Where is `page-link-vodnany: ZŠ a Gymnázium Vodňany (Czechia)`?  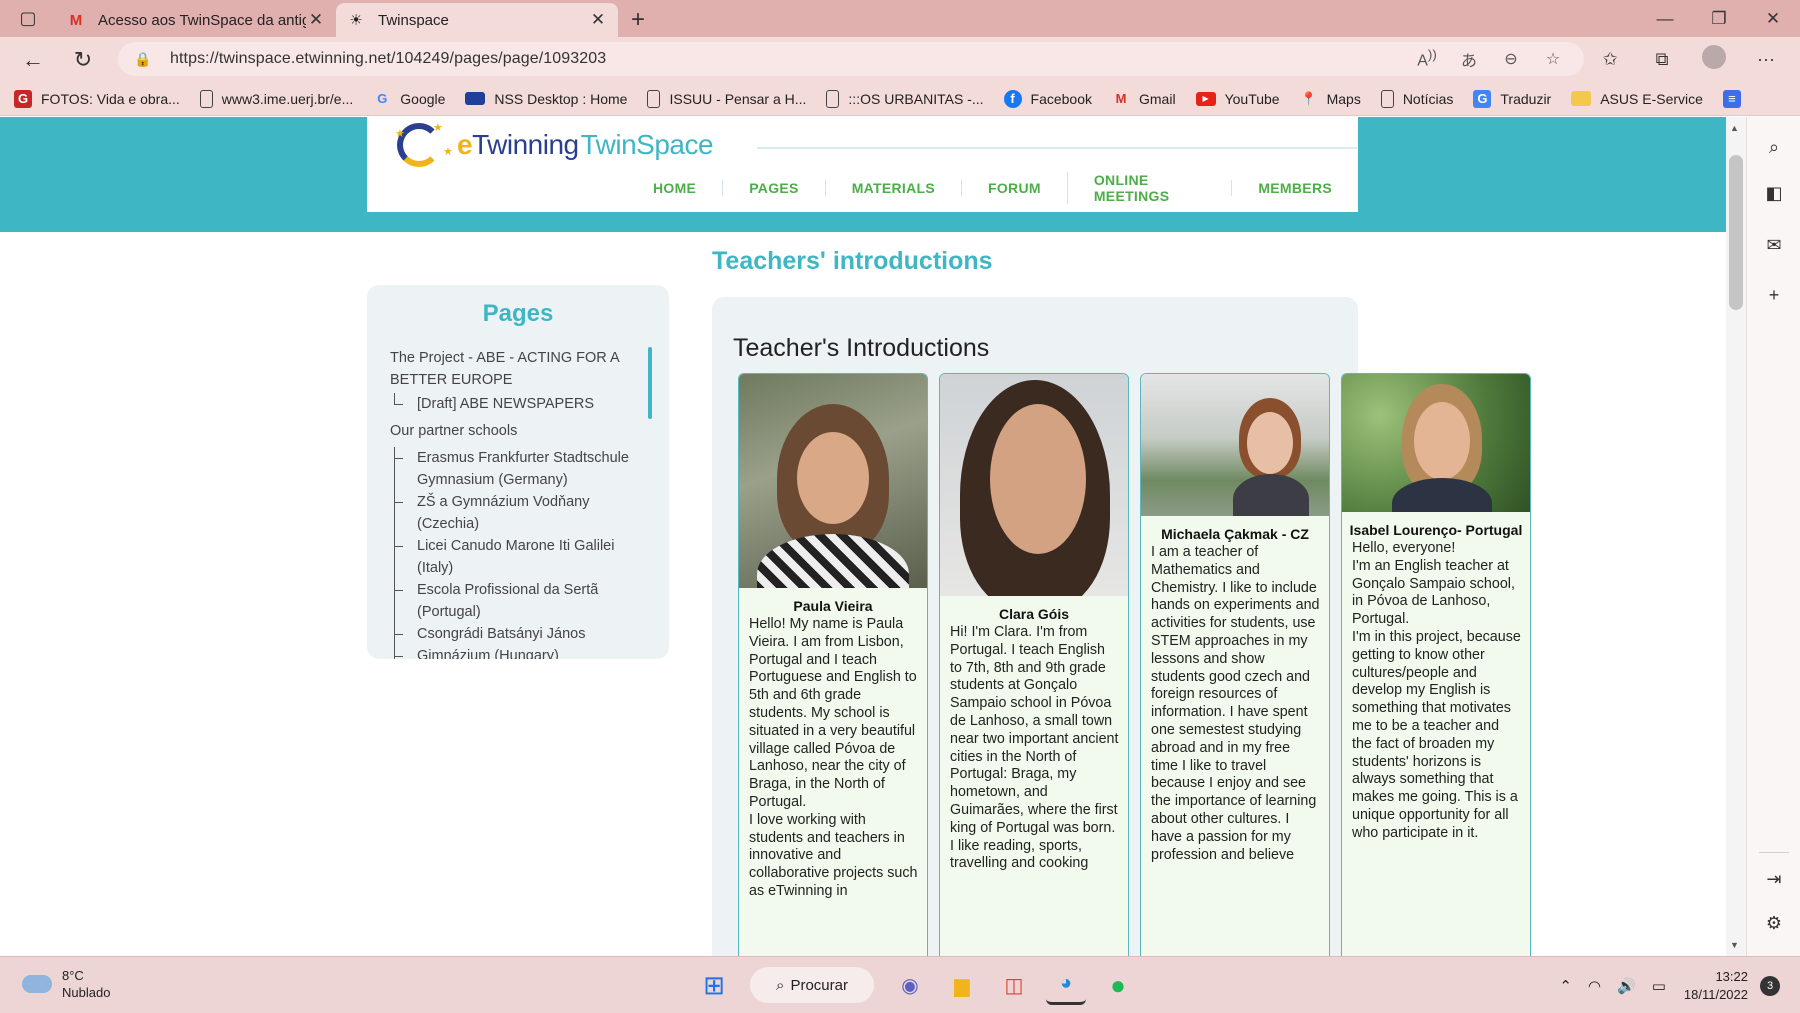
page-link-vodnany: ZŠ a Gymnázium Vodňany (Czechia) is located at coordinates (520, 513).